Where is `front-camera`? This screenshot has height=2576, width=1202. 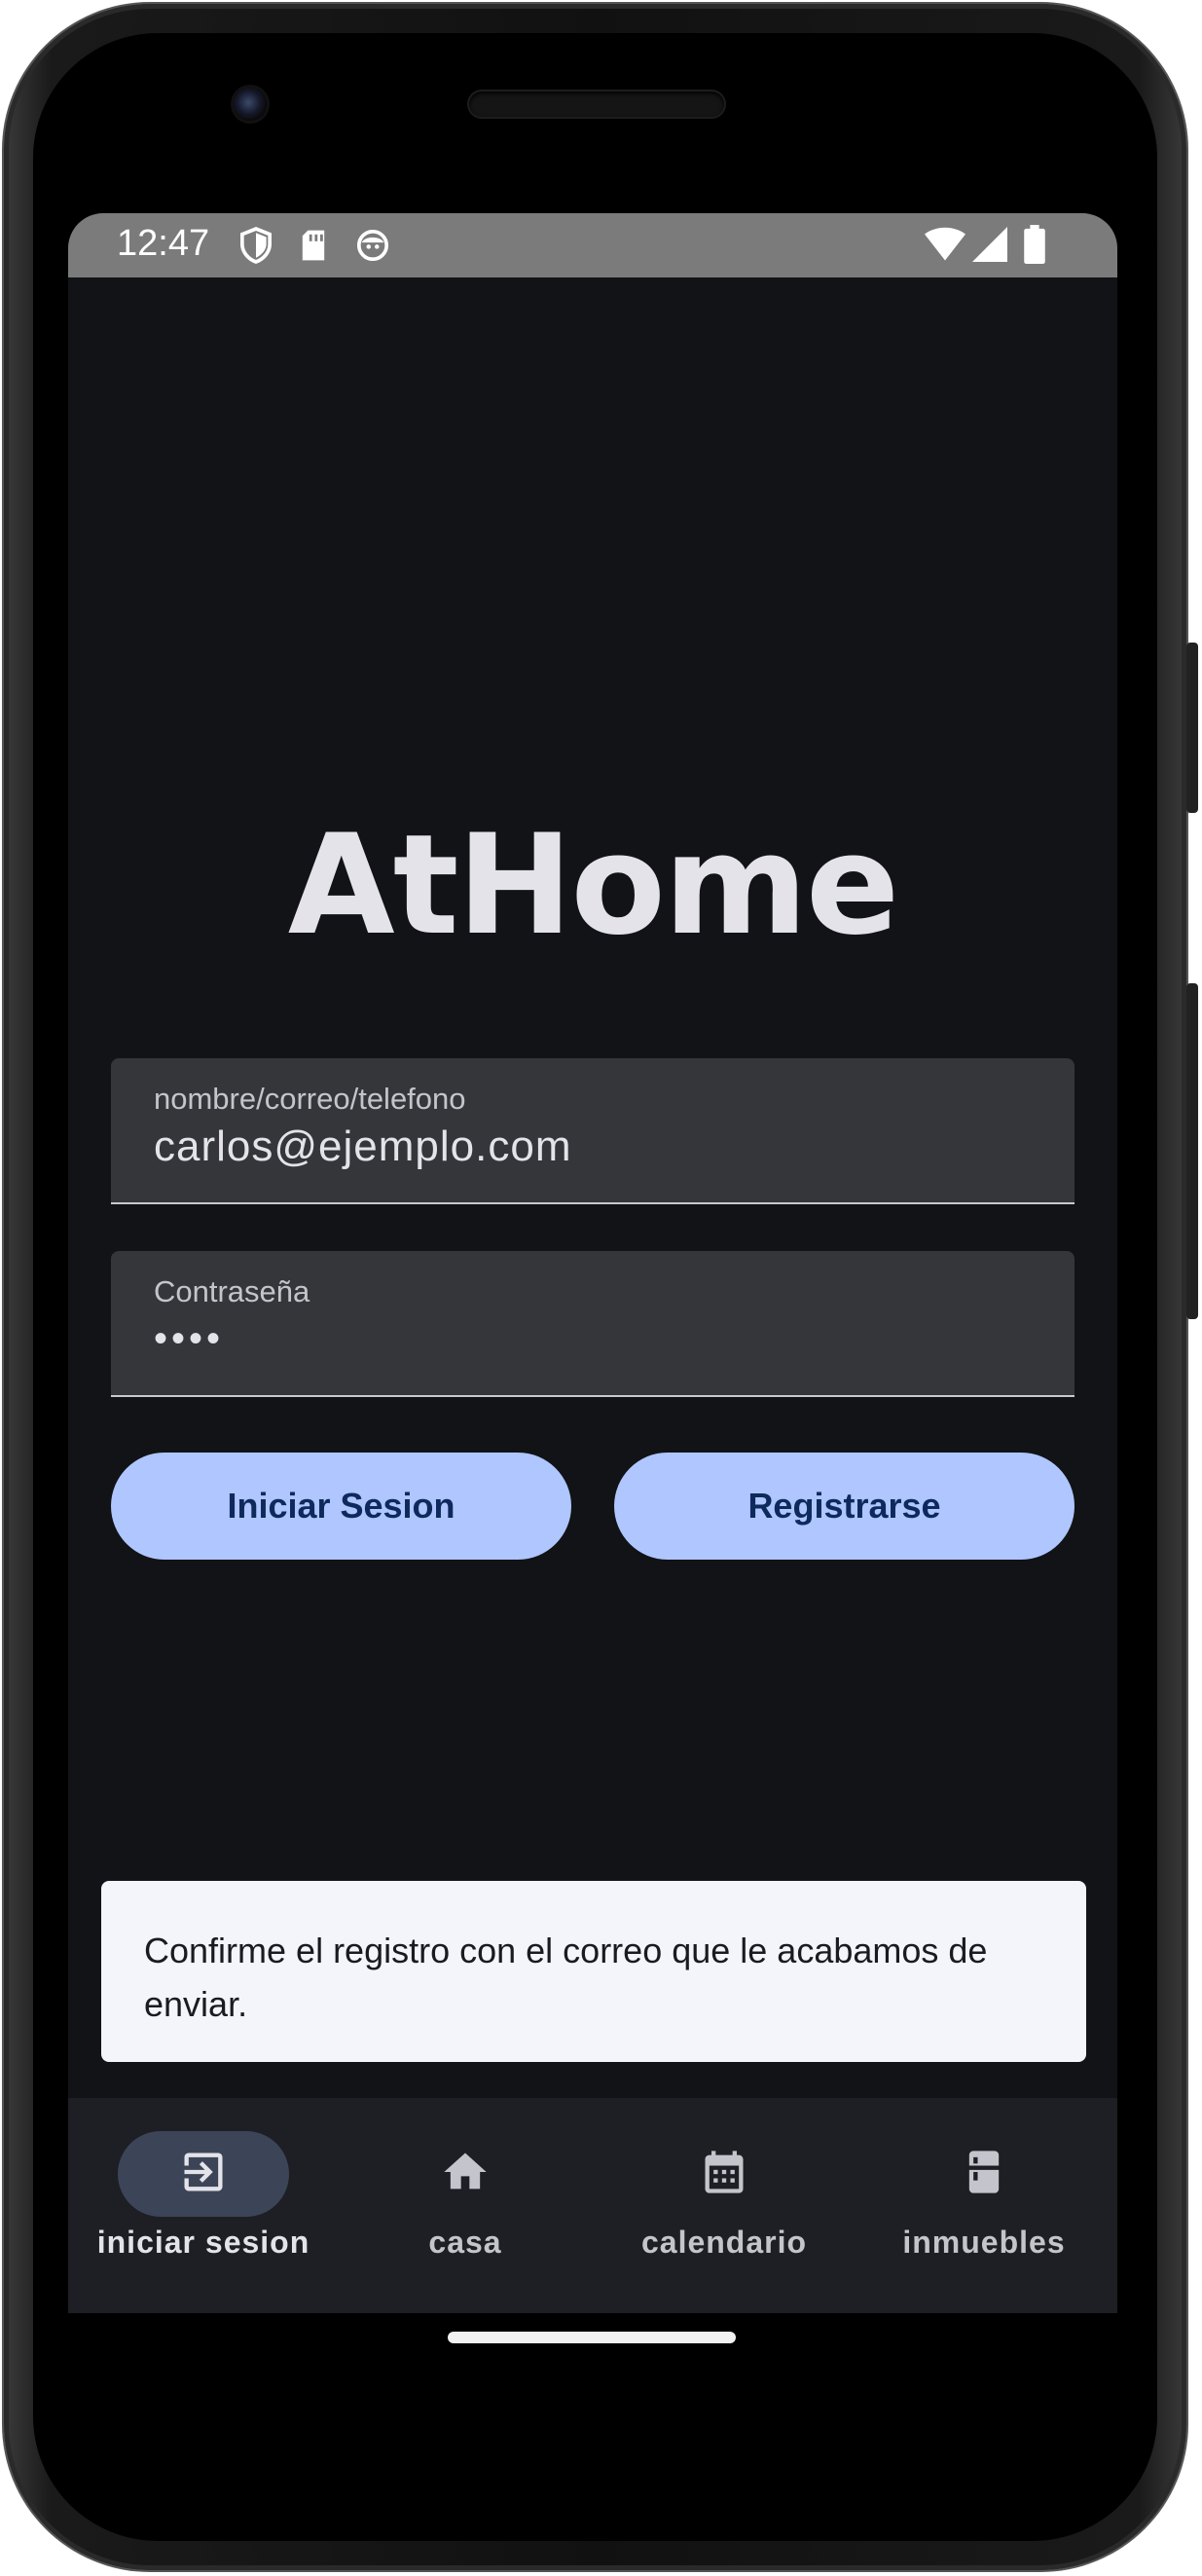 front-camera is located at coordinates (250, 104).